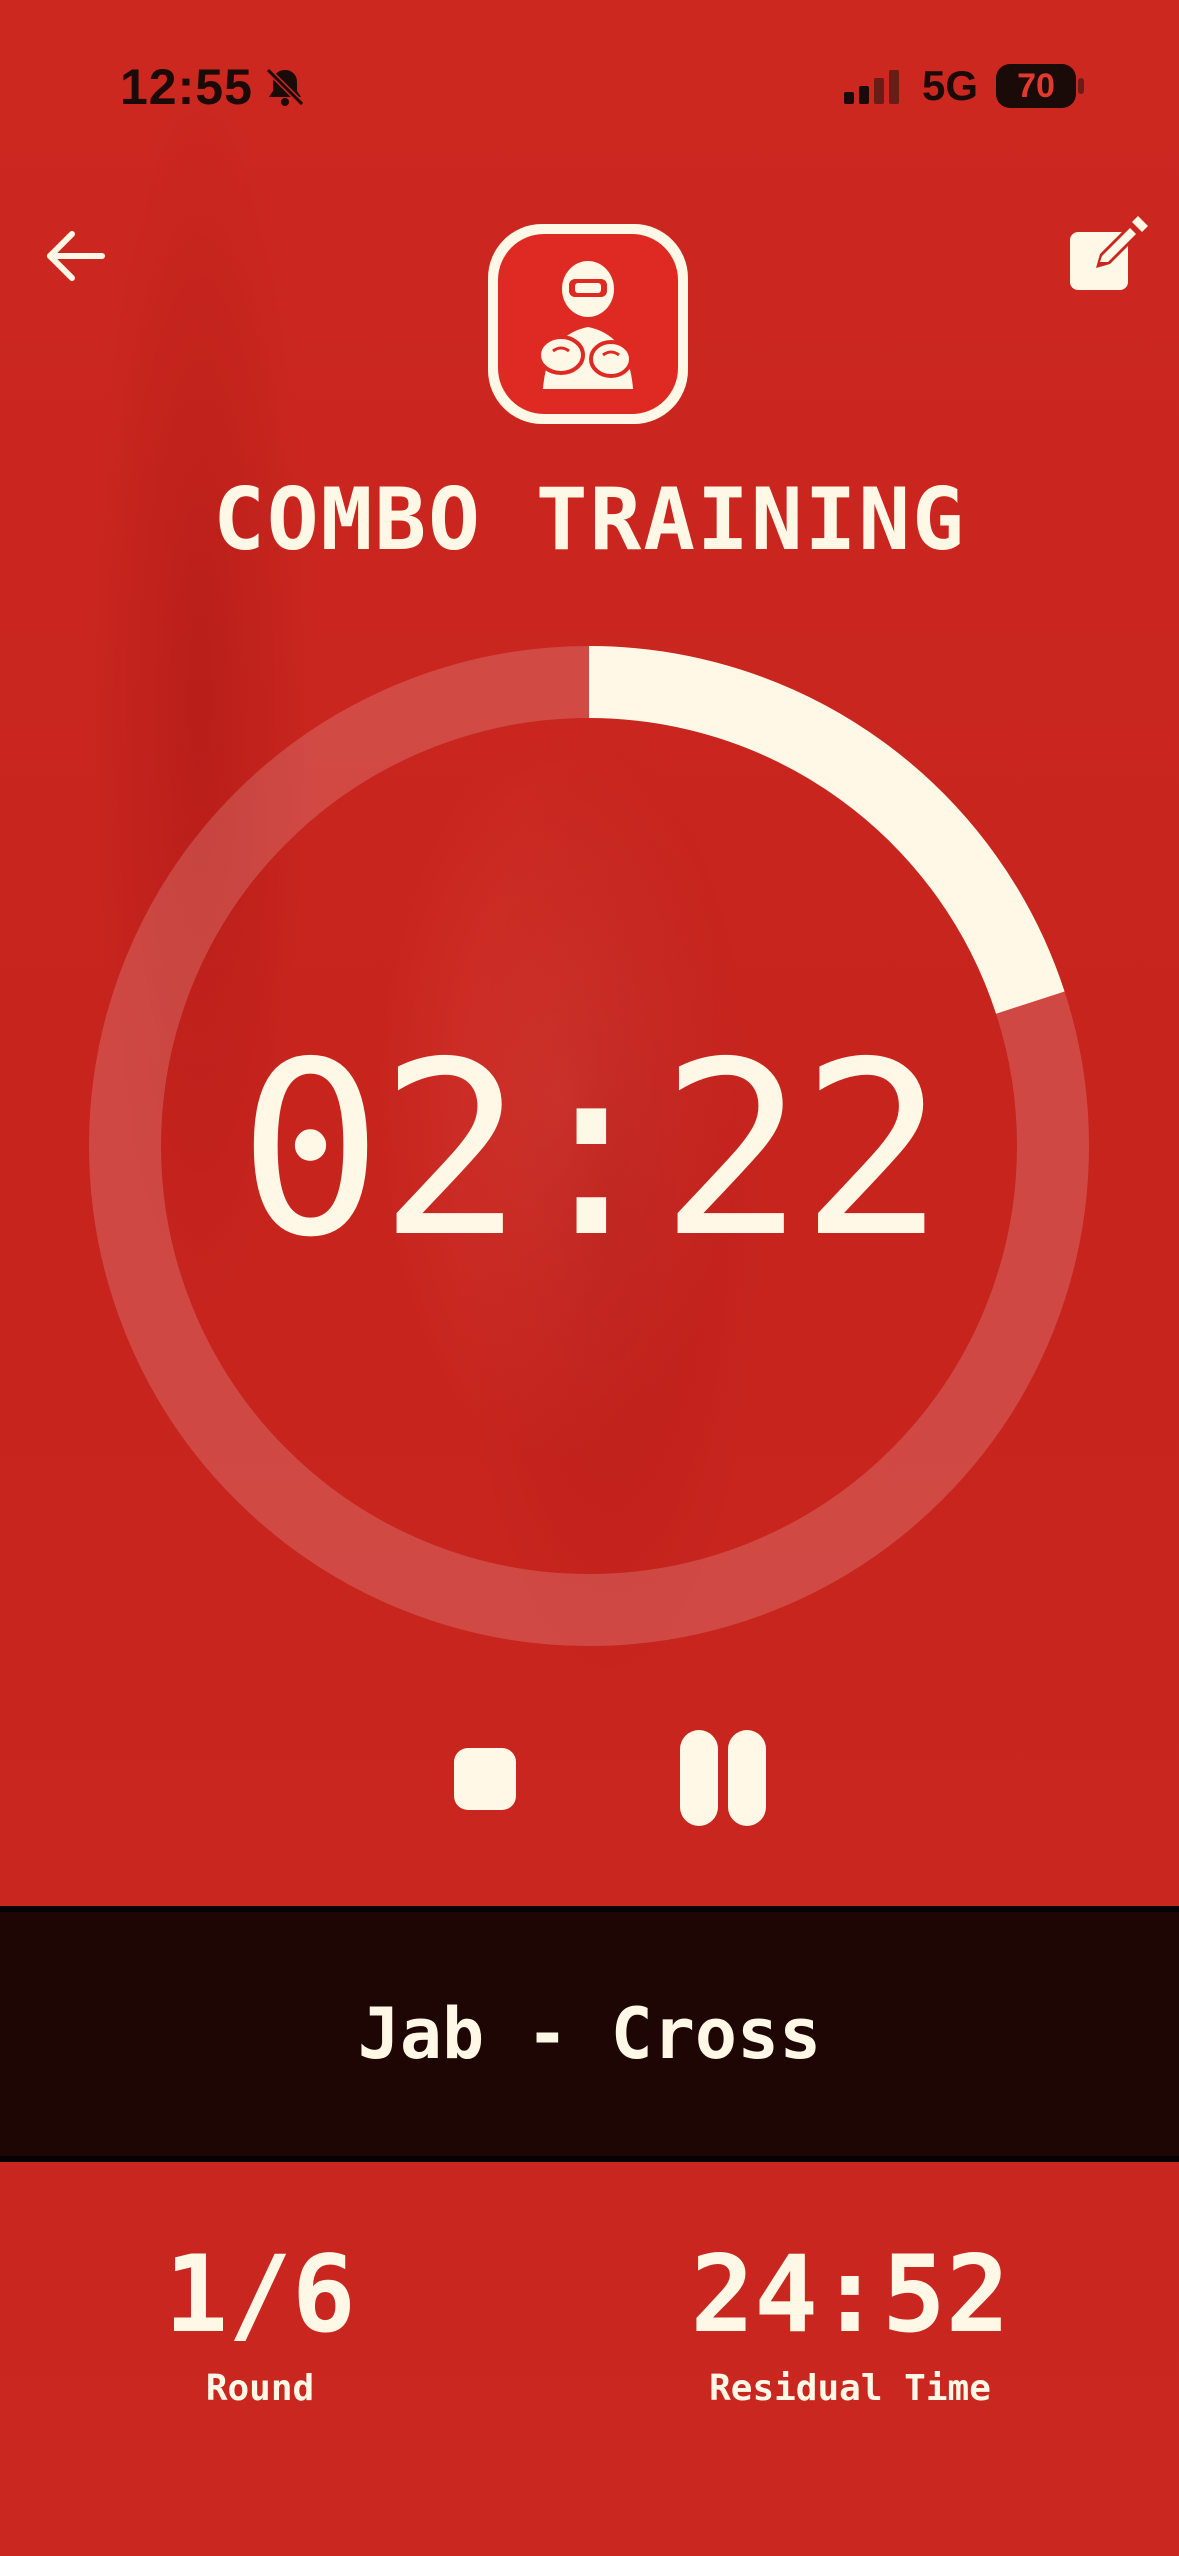  I want to click on combo-text: Jab - Cross, so click(589, 2034).